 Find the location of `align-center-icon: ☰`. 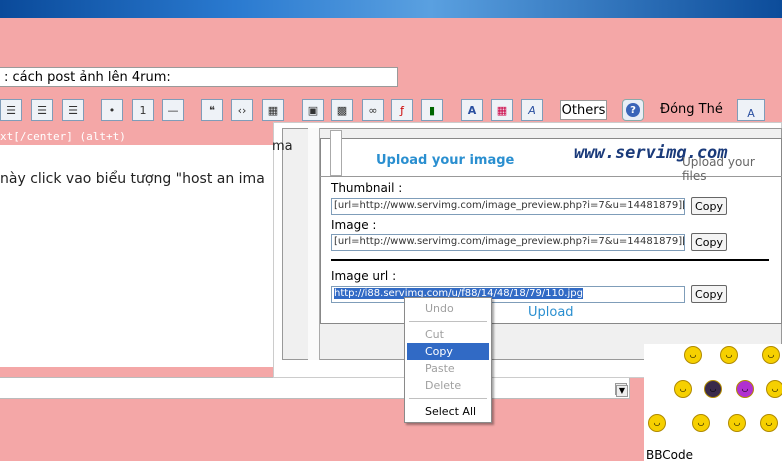

align-center-icon: ☰ is located at coordinates (11, 110).